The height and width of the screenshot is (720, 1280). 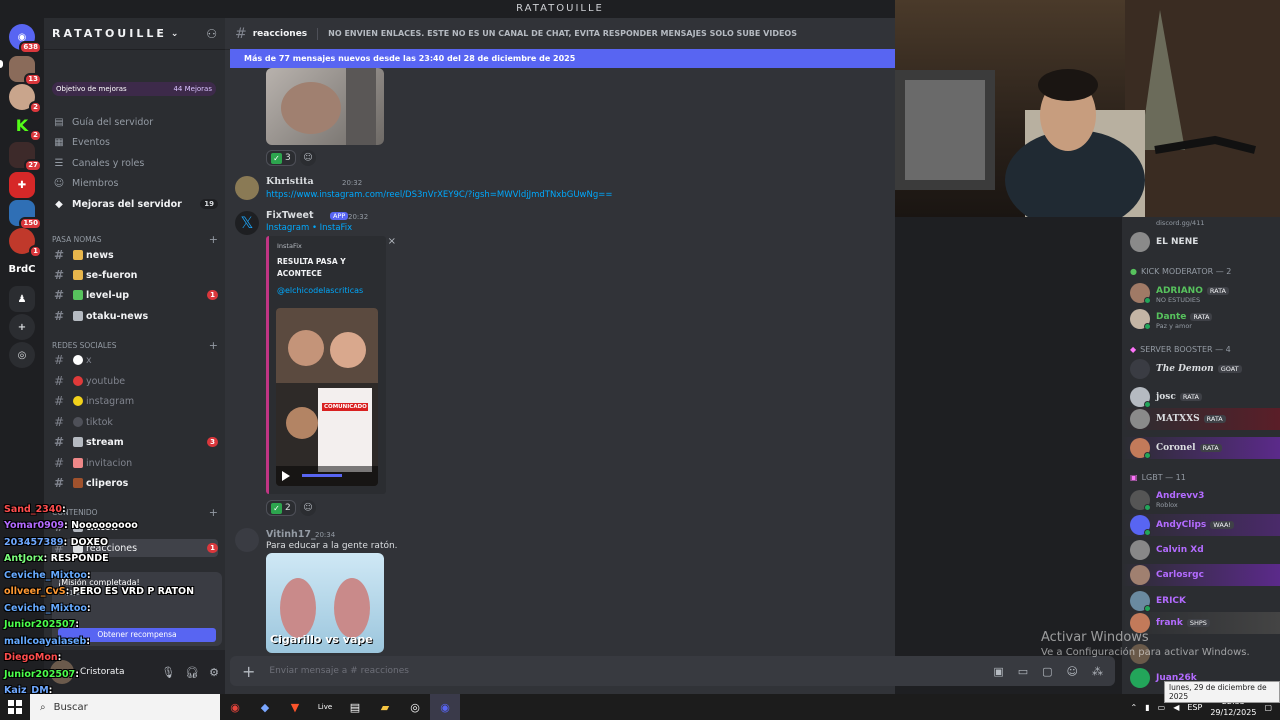 What do you see at coordinates (1134, 707) in the screenshot?
I see `chevron-up-icon: ⌃` at bounding box center [1134, 707].